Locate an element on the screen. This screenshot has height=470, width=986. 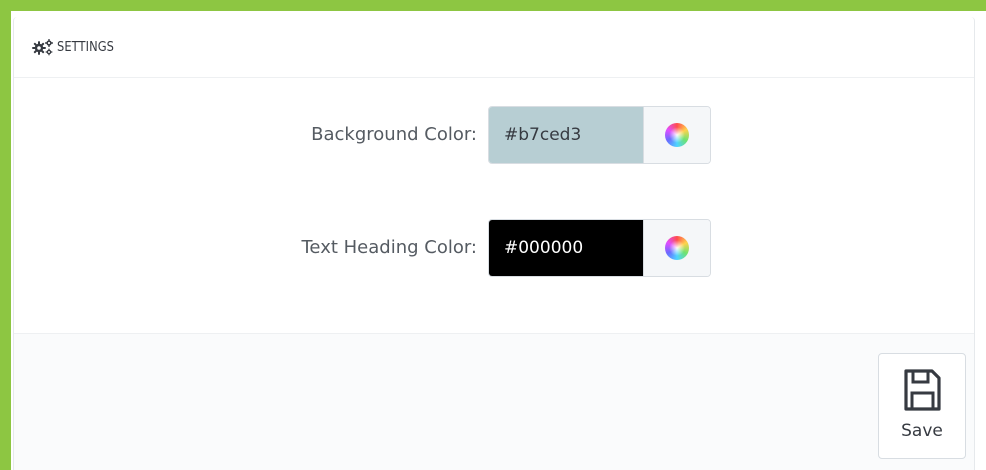
background-color-field is located at coordinates (599, 135).